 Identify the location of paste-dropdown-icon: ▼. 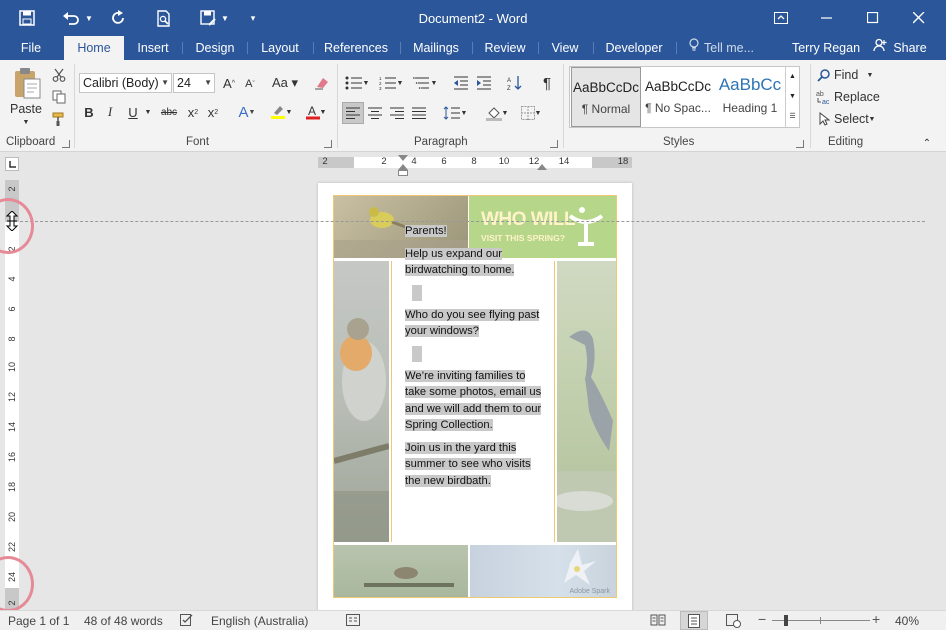
(26, 122).